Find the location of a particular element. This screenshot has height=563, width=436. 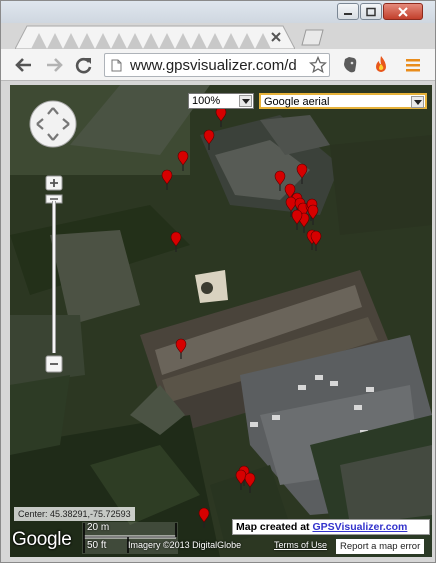

address-bar: www.gpsvisualizer.com/d is located at coordinates (217, 65).